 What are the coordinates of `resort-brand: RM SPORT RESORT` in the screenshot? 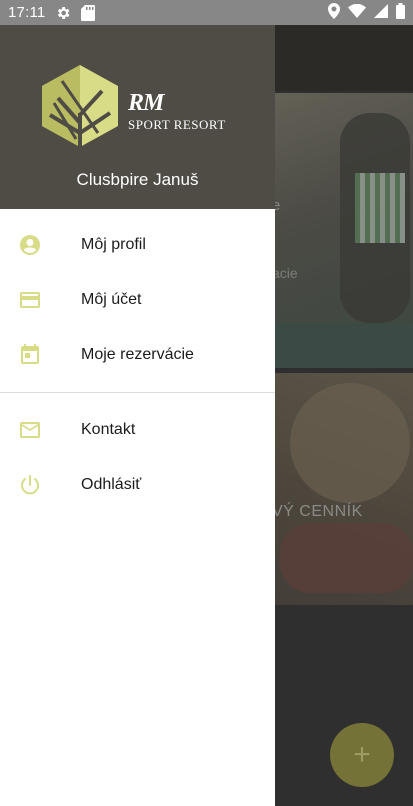 It's located at (177, 112).